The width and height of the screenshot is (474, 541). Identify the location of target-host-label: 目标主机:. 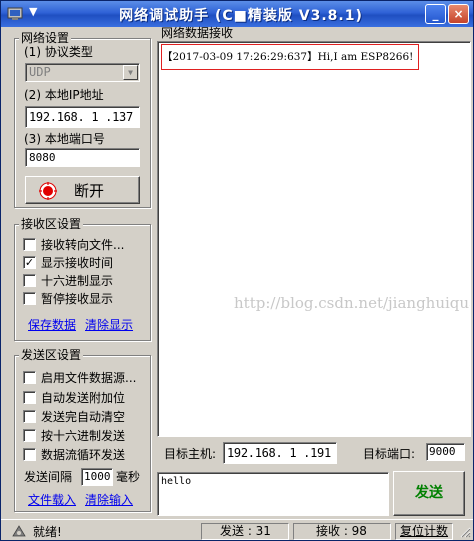
(190, 454).